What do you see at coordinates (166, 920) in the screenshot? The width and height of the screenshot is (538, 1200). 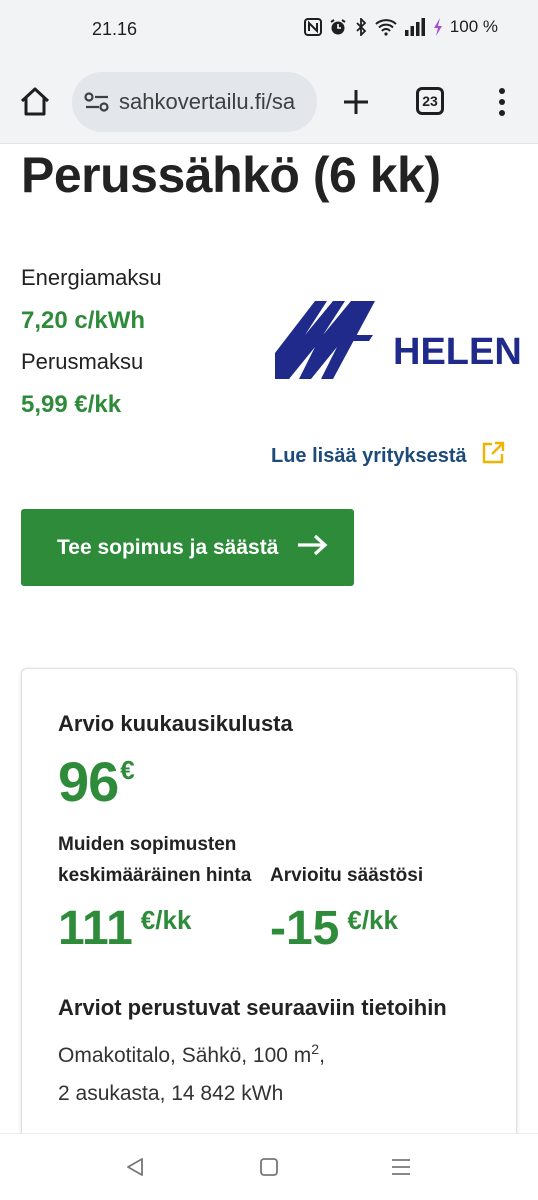 I see `others-average-unit: €/kk` at bounding box center [166, 920].